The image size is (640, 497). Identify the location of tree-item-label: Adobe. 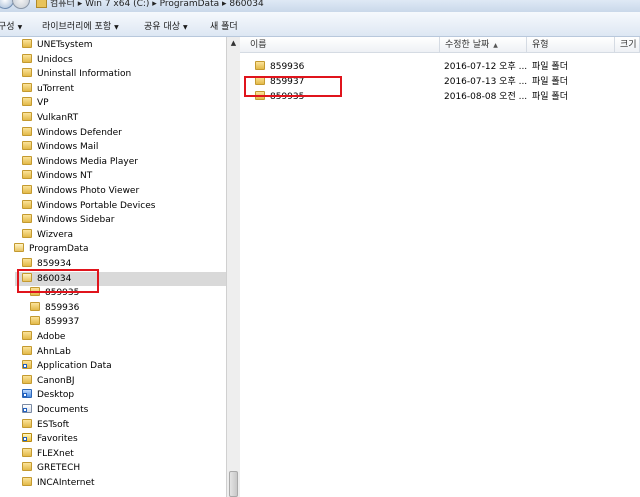
(51, 337).